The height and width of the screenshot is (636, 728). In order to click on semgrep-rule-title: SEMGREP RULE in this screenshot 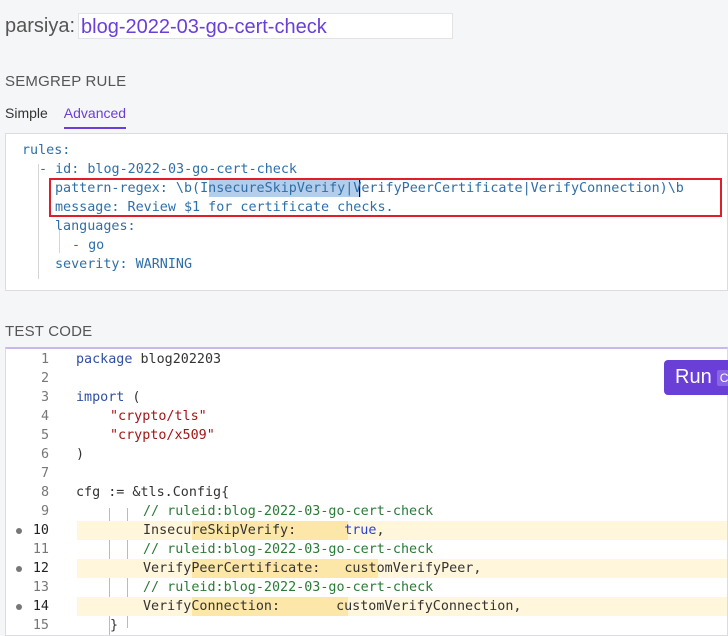, I will do `click(66, 81)`.